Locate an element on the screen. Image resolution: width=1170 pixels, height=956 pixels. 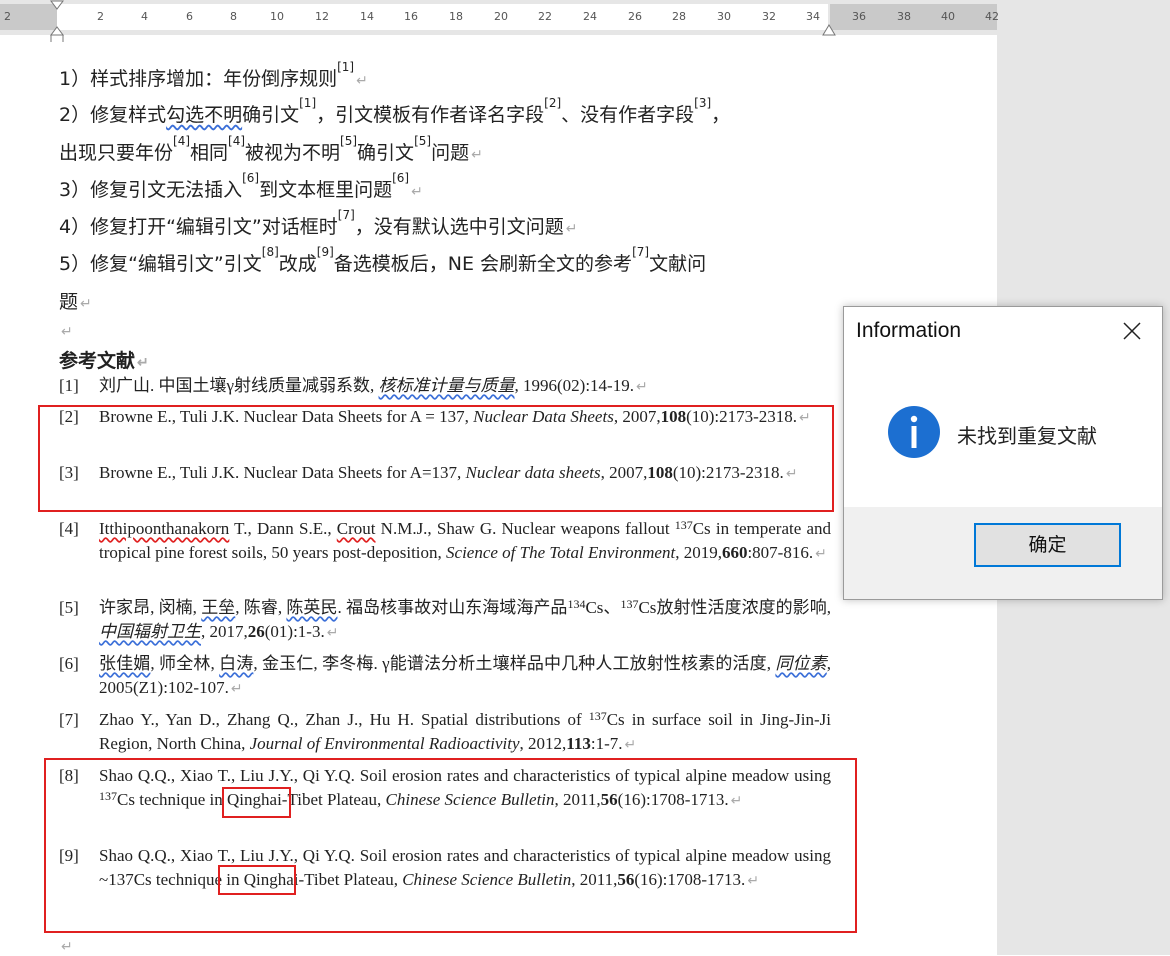
ruler-label: 26 is located at coordinates (635, 16).